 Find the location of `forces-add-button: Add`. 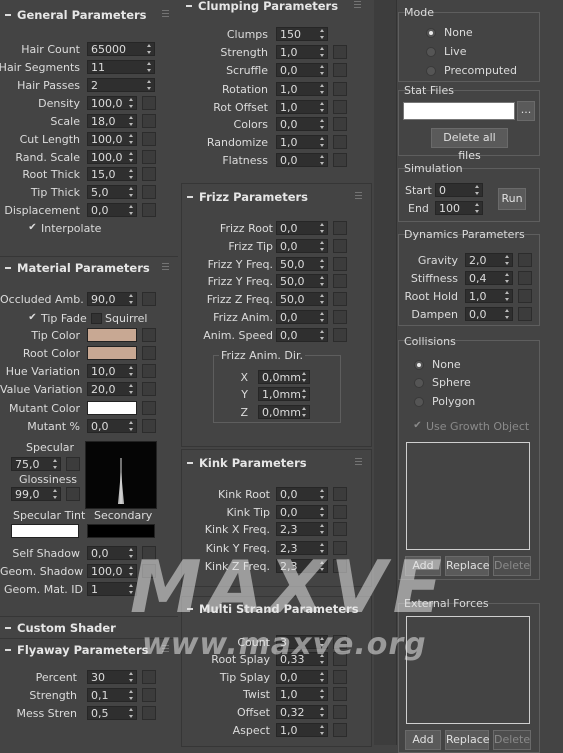

forces-add-button: Add is located at coordinates (423, 740).